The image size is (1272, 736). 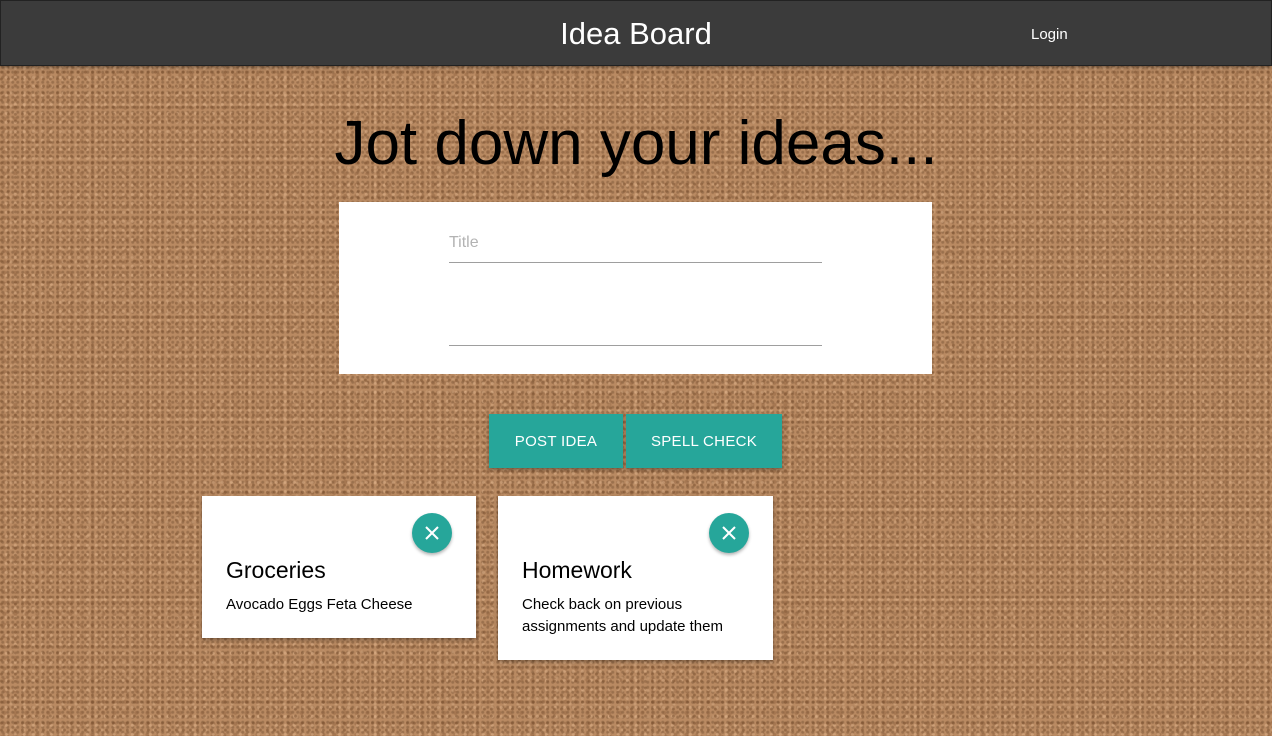 I want to click on navbar: Idea Board Login, so click(x=636, y=33).